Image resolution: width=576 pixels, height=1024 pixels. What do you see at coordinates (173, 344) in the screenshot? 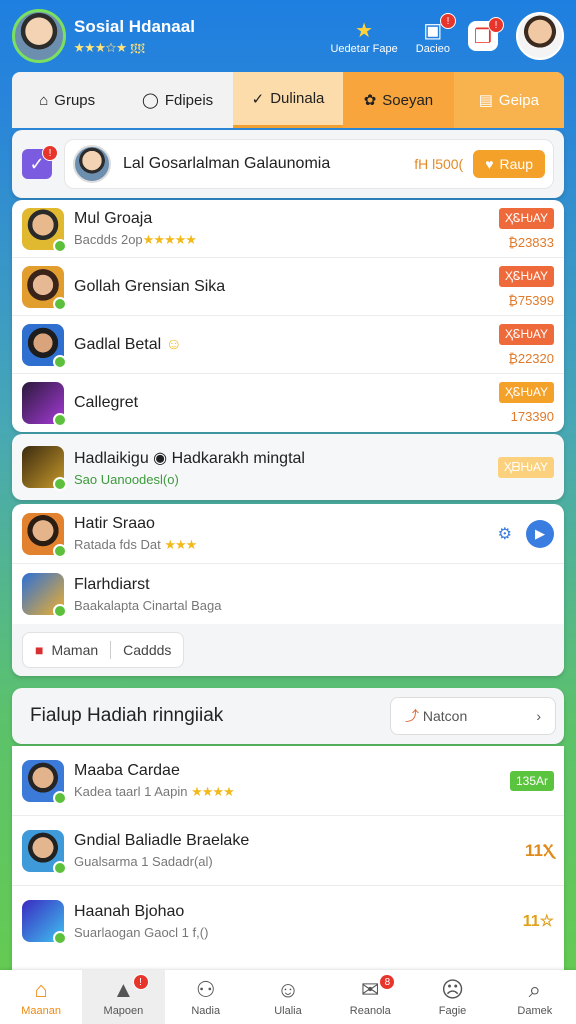
I see `emoji-icon: ☺` at bounding box center [173, 344].